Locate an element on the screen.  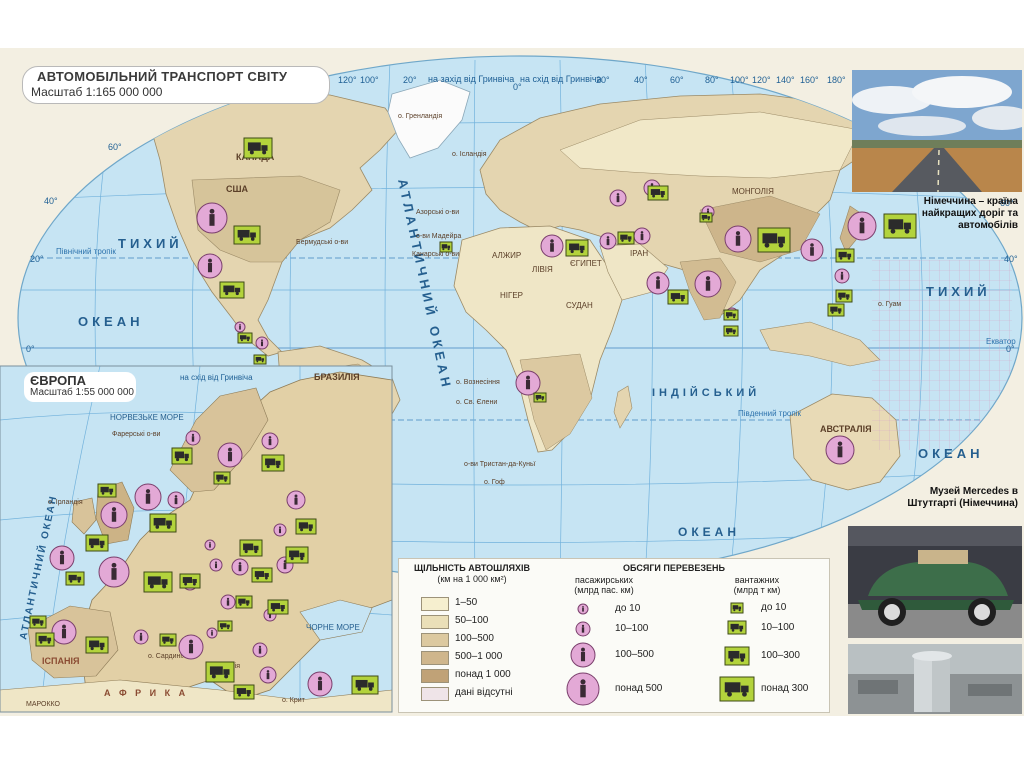
place-label: СУДАН is located at coordinates (579, 305).